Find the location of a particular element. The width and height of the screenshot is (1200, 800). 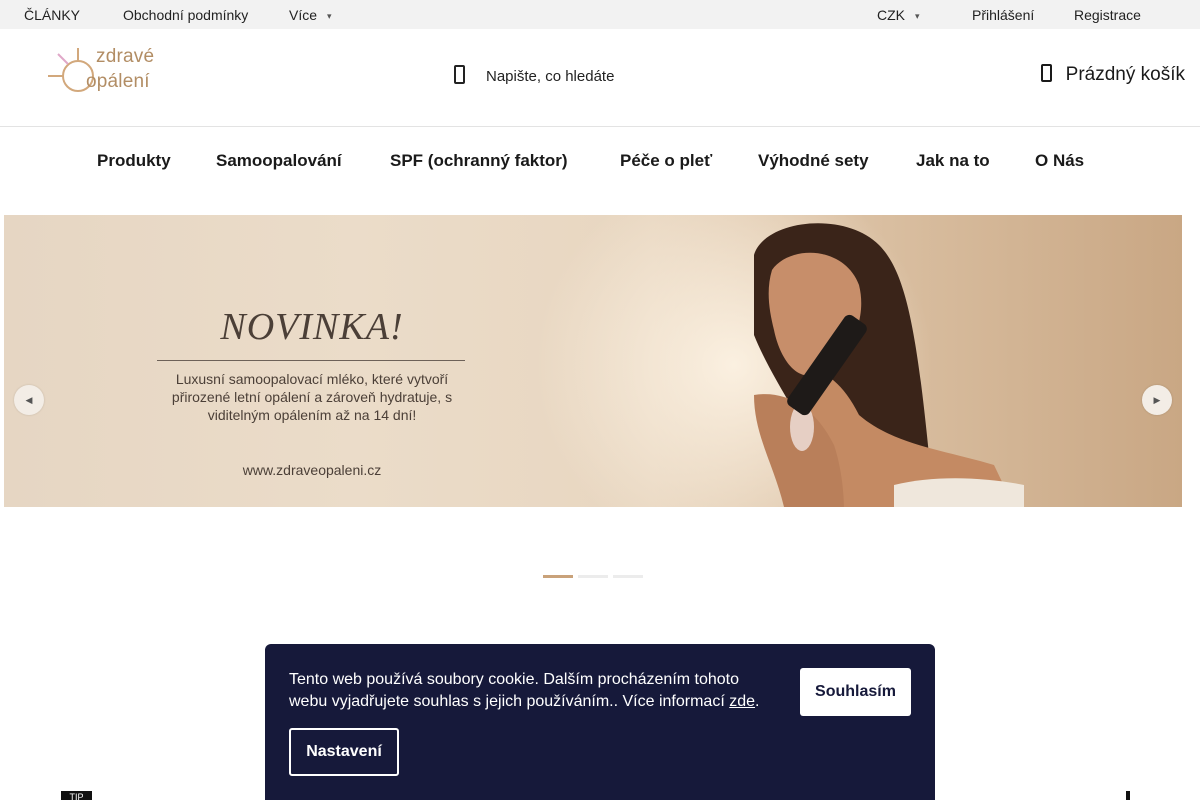

cookie-text-end: . is located at coordinates (757, 701).